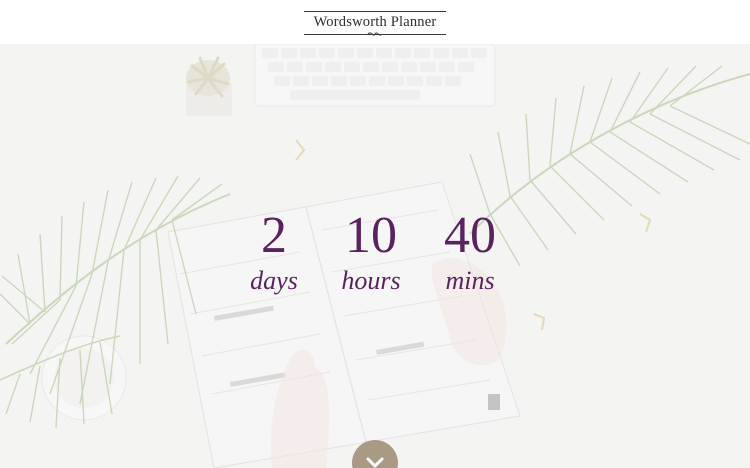 This screenshot has height=468, width=750. Describe the element at coordinates (375, 34) in the screenshot. I see `logo-bottom-rule` at that location.